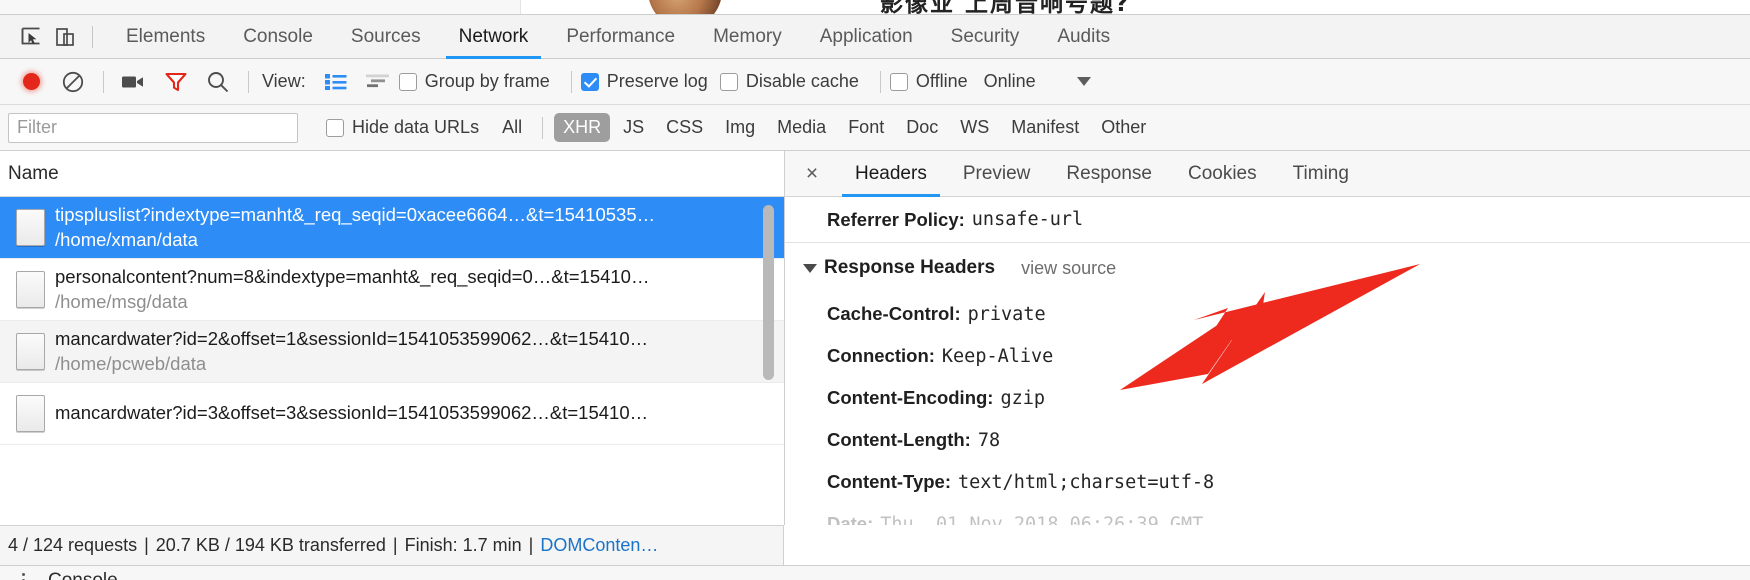  I want to click on page-peek-left-panel, so click(260, 7).